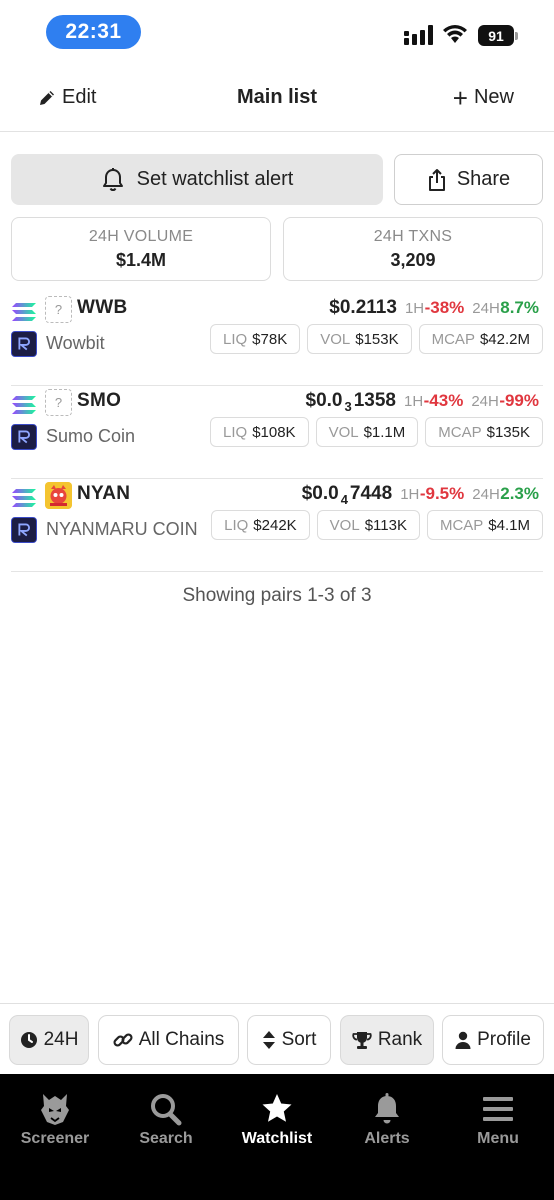  Describe the element at coordinates (215, 179) in the screenshot. I see `alert-label: Set watchlist alert` at that location.